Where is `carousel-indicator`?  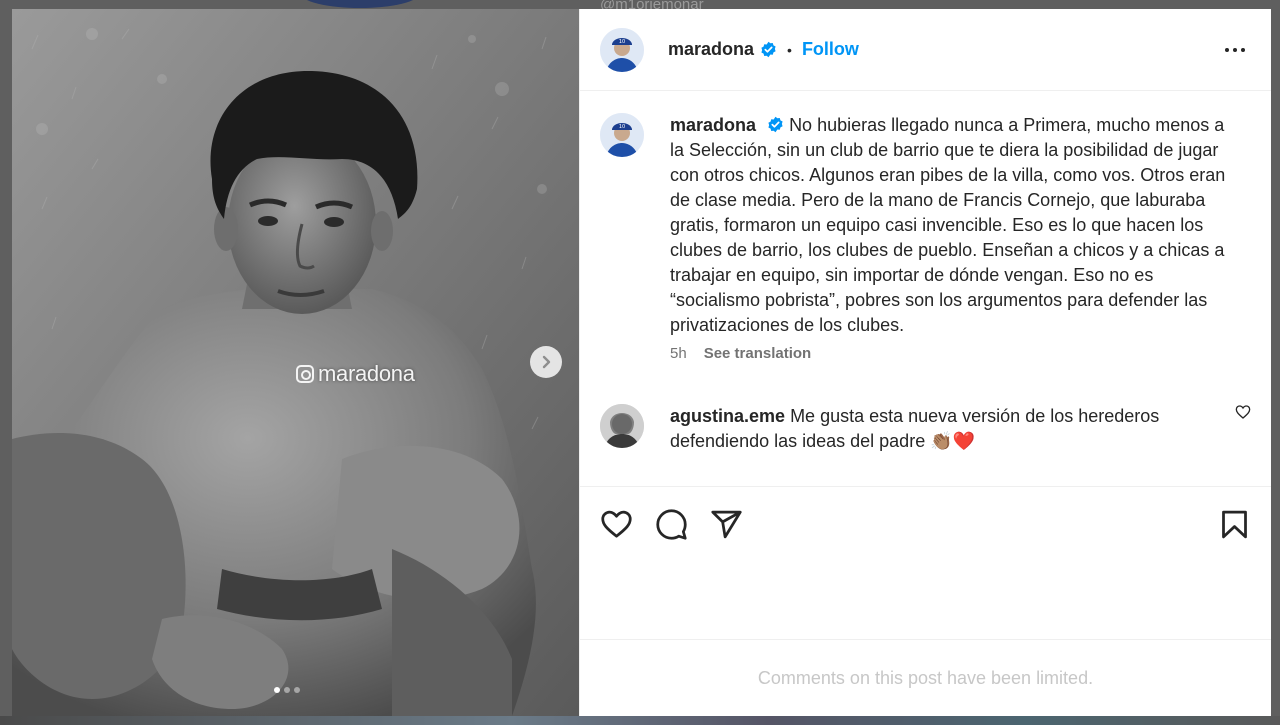 carousel-indicator is located at coordinates (287, 690).